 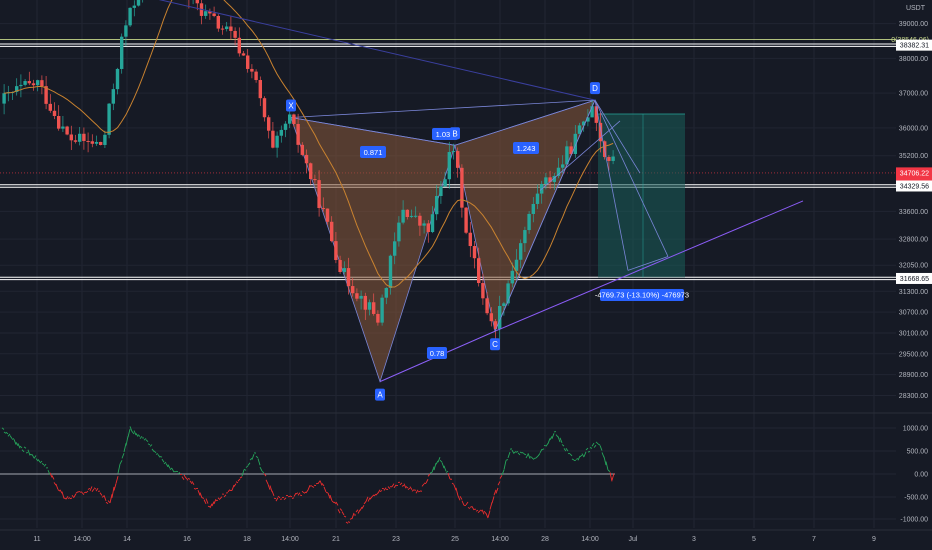 I want to click on price-tick-7: 32800.00, so click(x=913, y=240).